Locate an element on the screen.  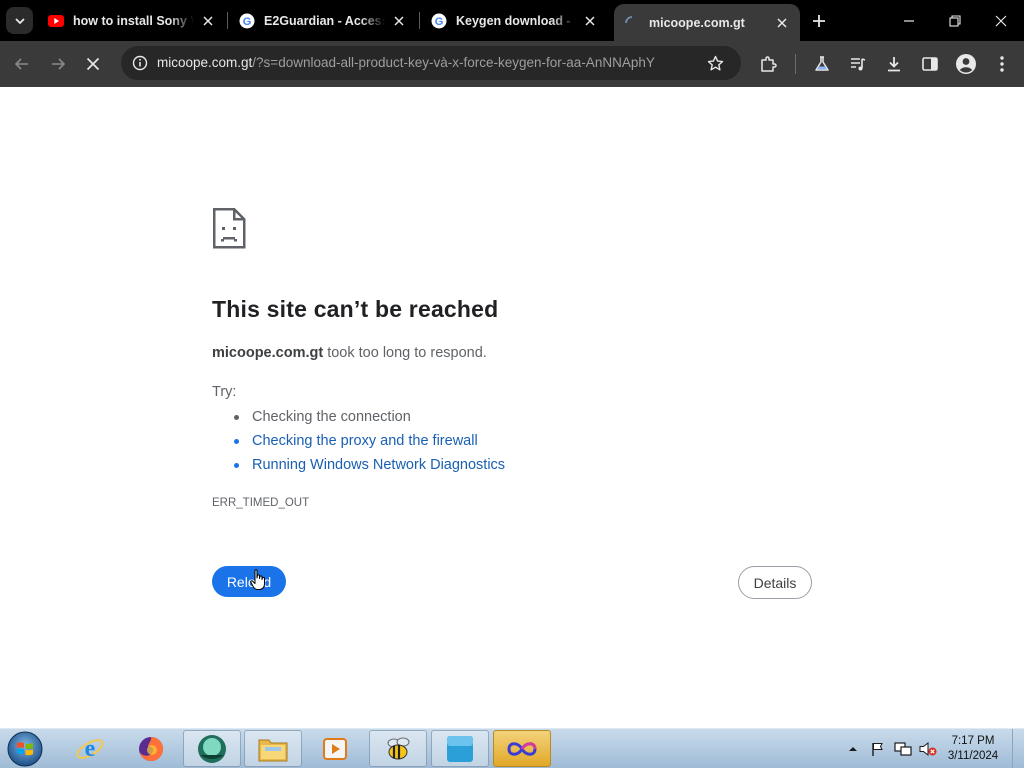
windows-taskbar: e 7:17 PM 3/11/2024 is located at coordinates (512, 748).